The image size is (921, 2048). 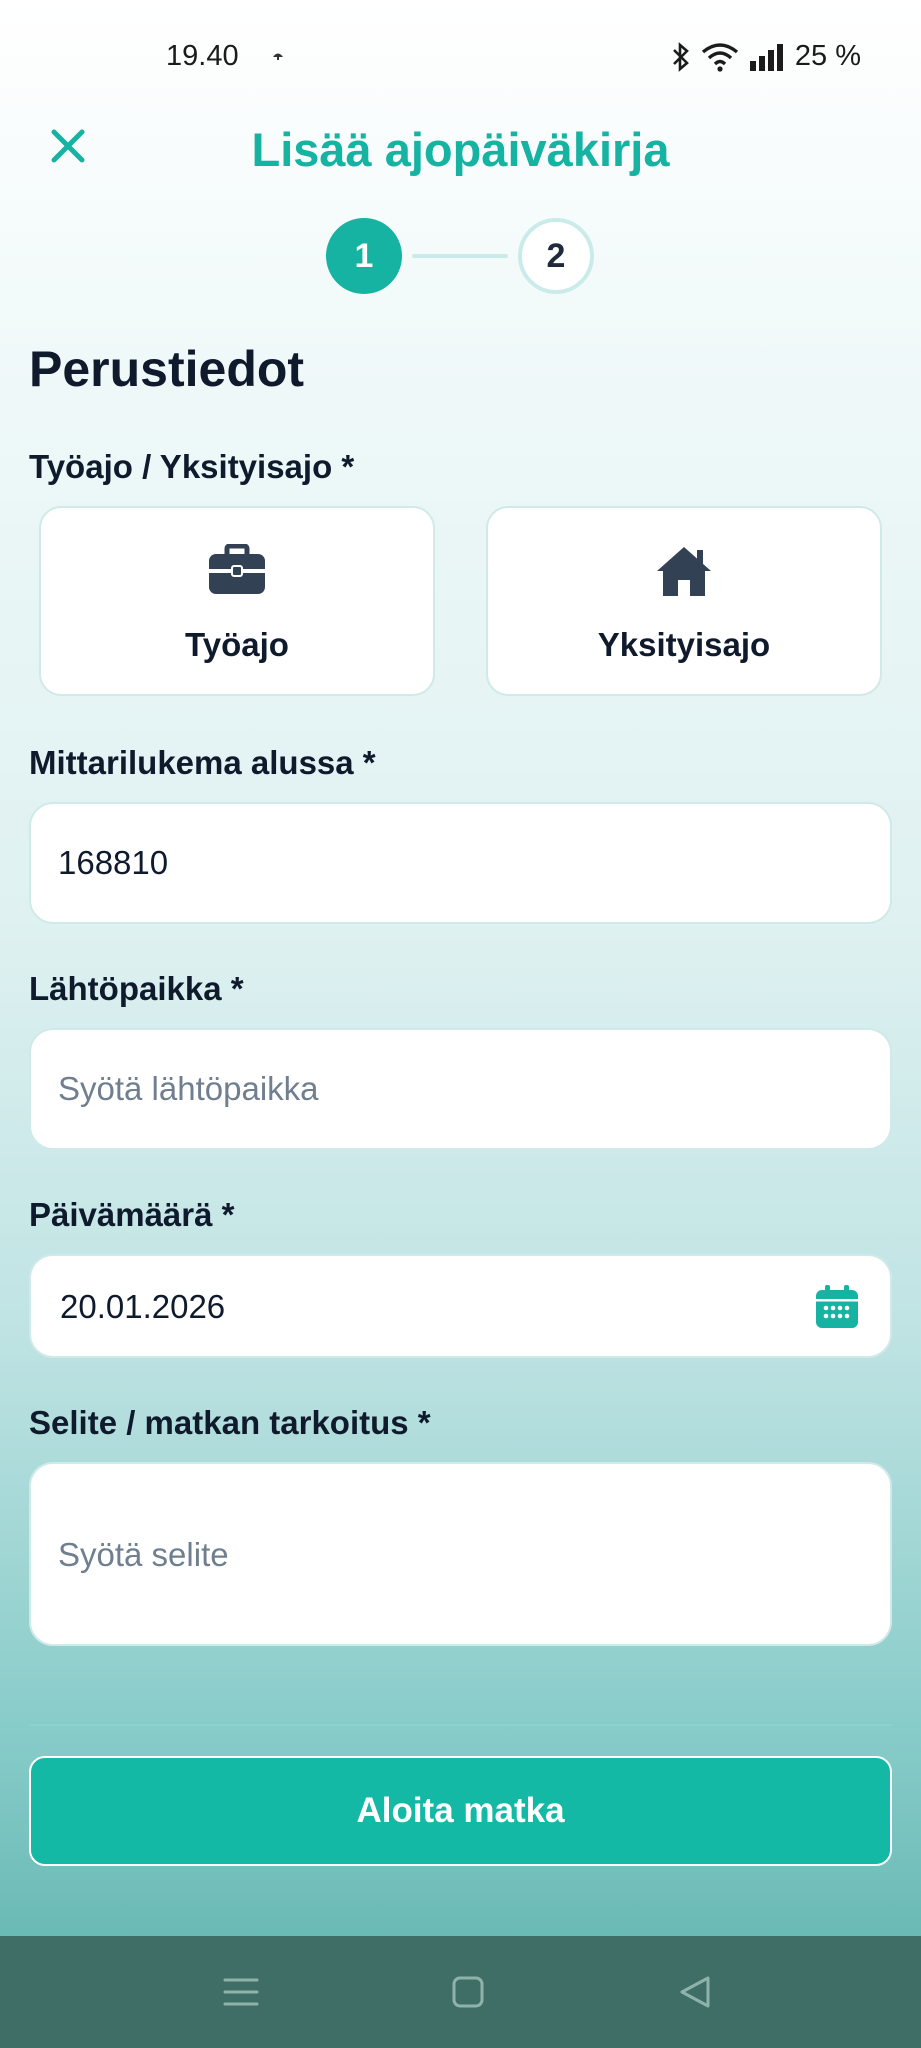 I want to click on wifi-icon, so click(x=719, y=57).